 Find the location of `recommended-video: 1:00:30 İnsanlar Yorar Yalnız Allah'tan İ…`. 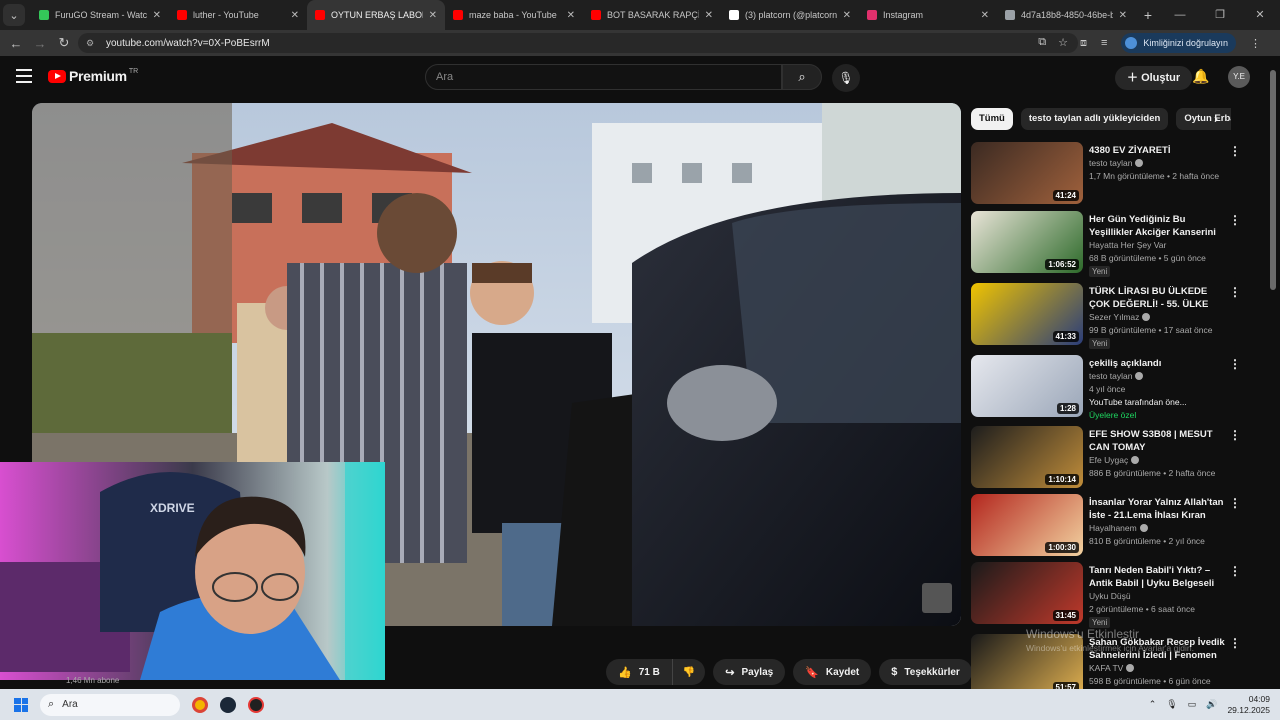

recommended-video: 1:00:30 İnsanlar Yorar Yalnız Allah'tan İ… is located at coordinates (1111, 526).